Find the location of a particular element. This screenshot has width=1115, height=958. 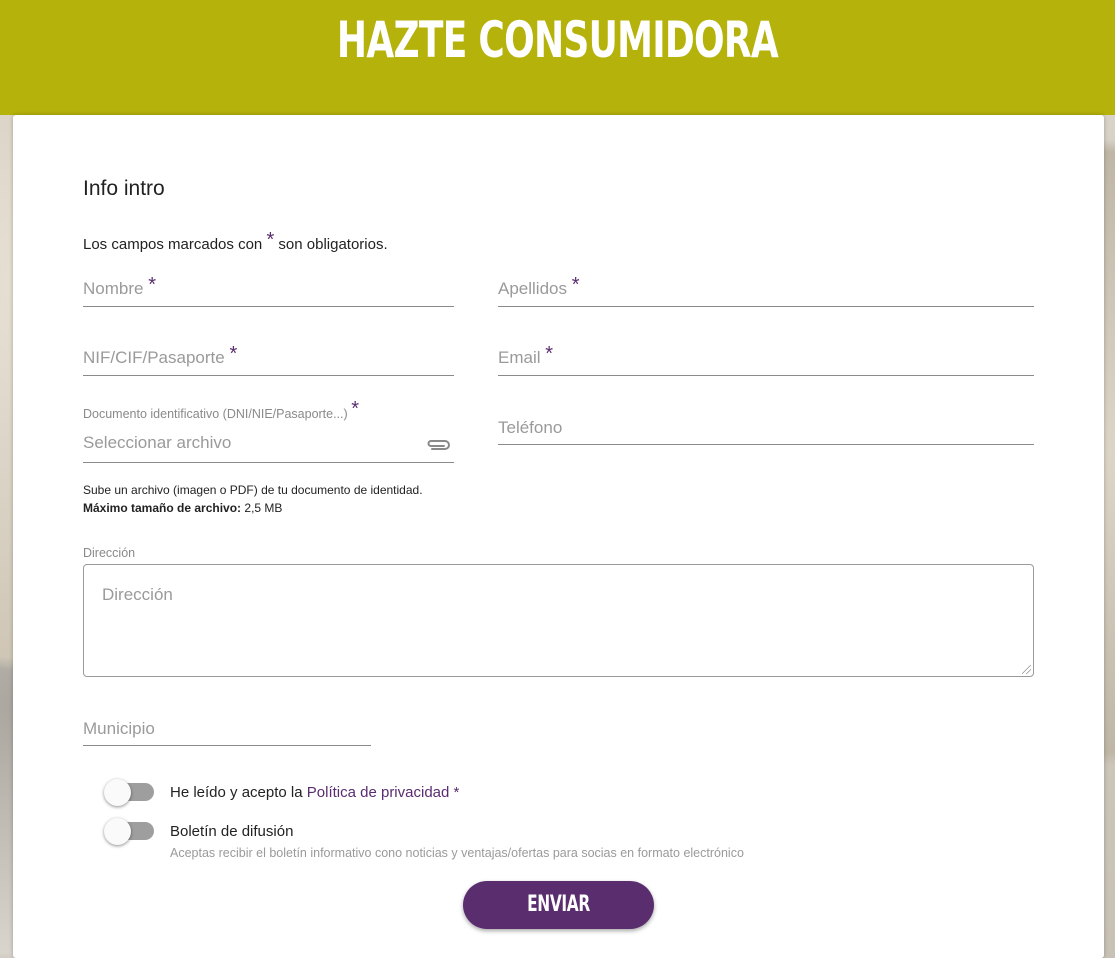

newsletter-toggle is located at coordinates (129, 831).